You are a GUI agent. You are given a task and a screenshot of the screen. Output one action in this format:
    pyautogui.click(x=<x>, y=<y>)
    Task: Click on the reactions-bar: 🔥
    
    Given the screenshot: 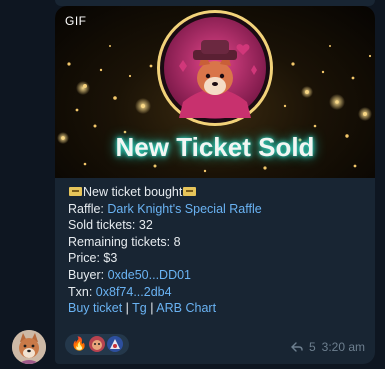 What is the action you would take?
    pyautogui.click(x=97, y=344)
    